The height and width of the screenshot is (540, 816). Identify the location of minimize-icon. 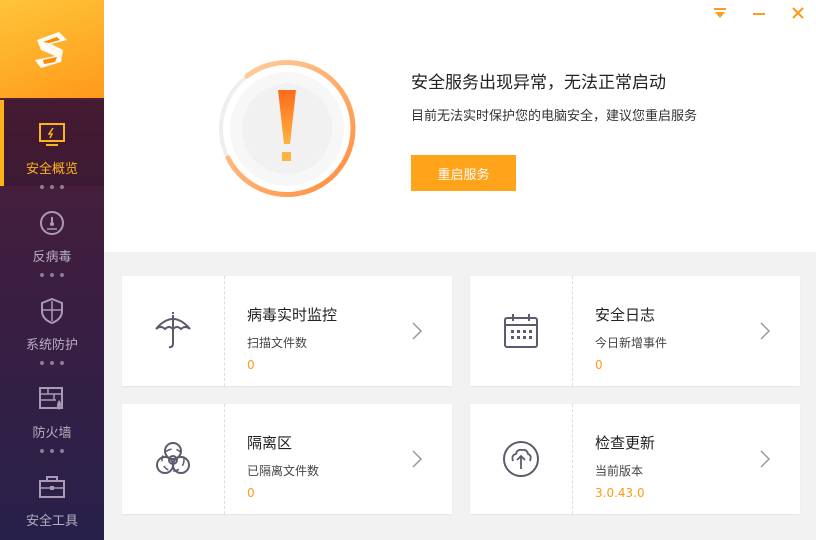
(759, 13).